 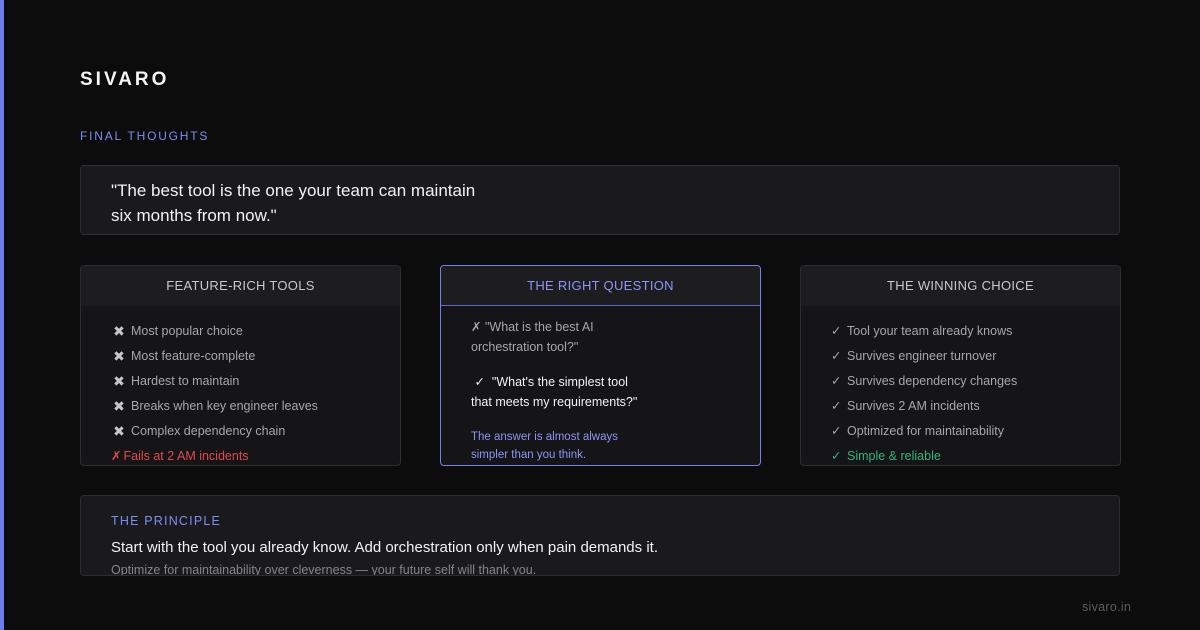 What do you see at coordinates (926, 431) in the screenshot?
I see `list-item-label: Optimized for maintainability` at bounding box center [926, 431].